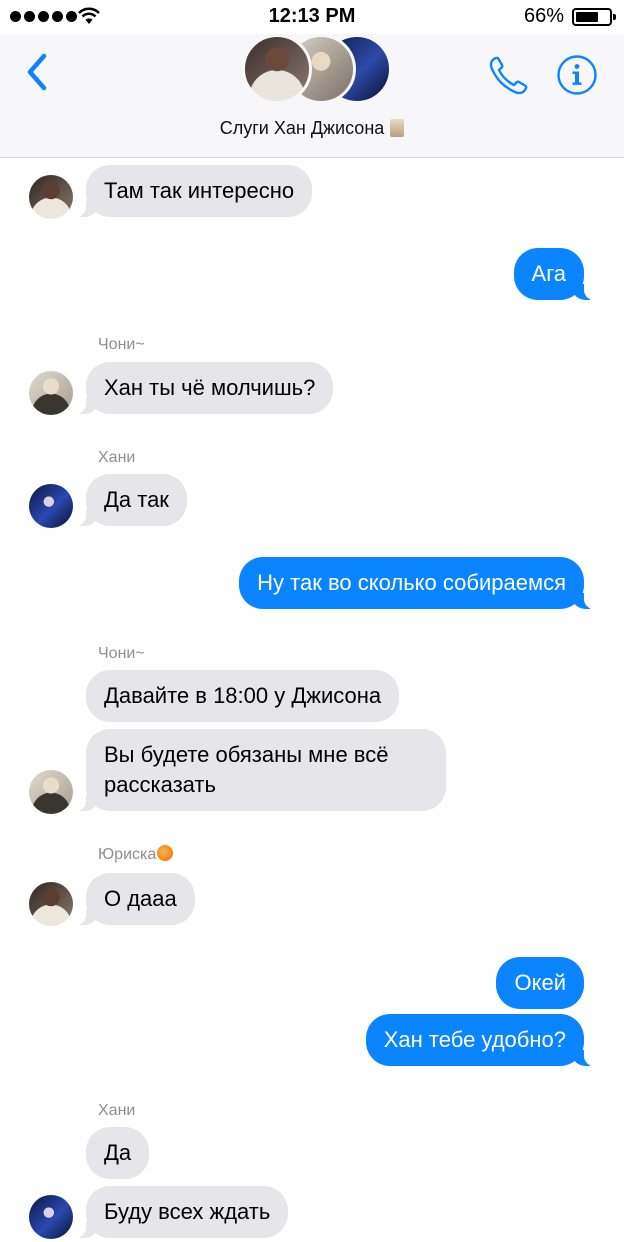 The height and width of the screenshot is (1242, 624). Describe the element at coordinates (136, 499) in the screenshot. I see `message-text: Да так` at that location.